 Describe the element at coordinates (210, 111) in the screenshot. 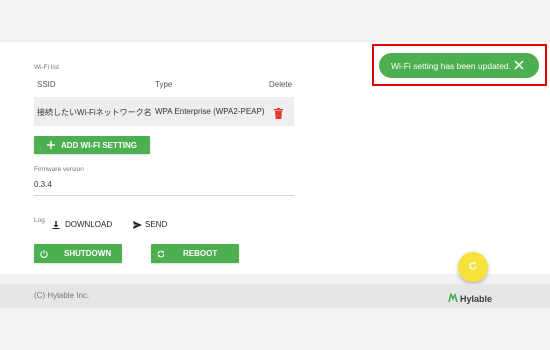

I see `wifi-type-cell: WPA Enterprise (WPA2-PEAP)` at that location.